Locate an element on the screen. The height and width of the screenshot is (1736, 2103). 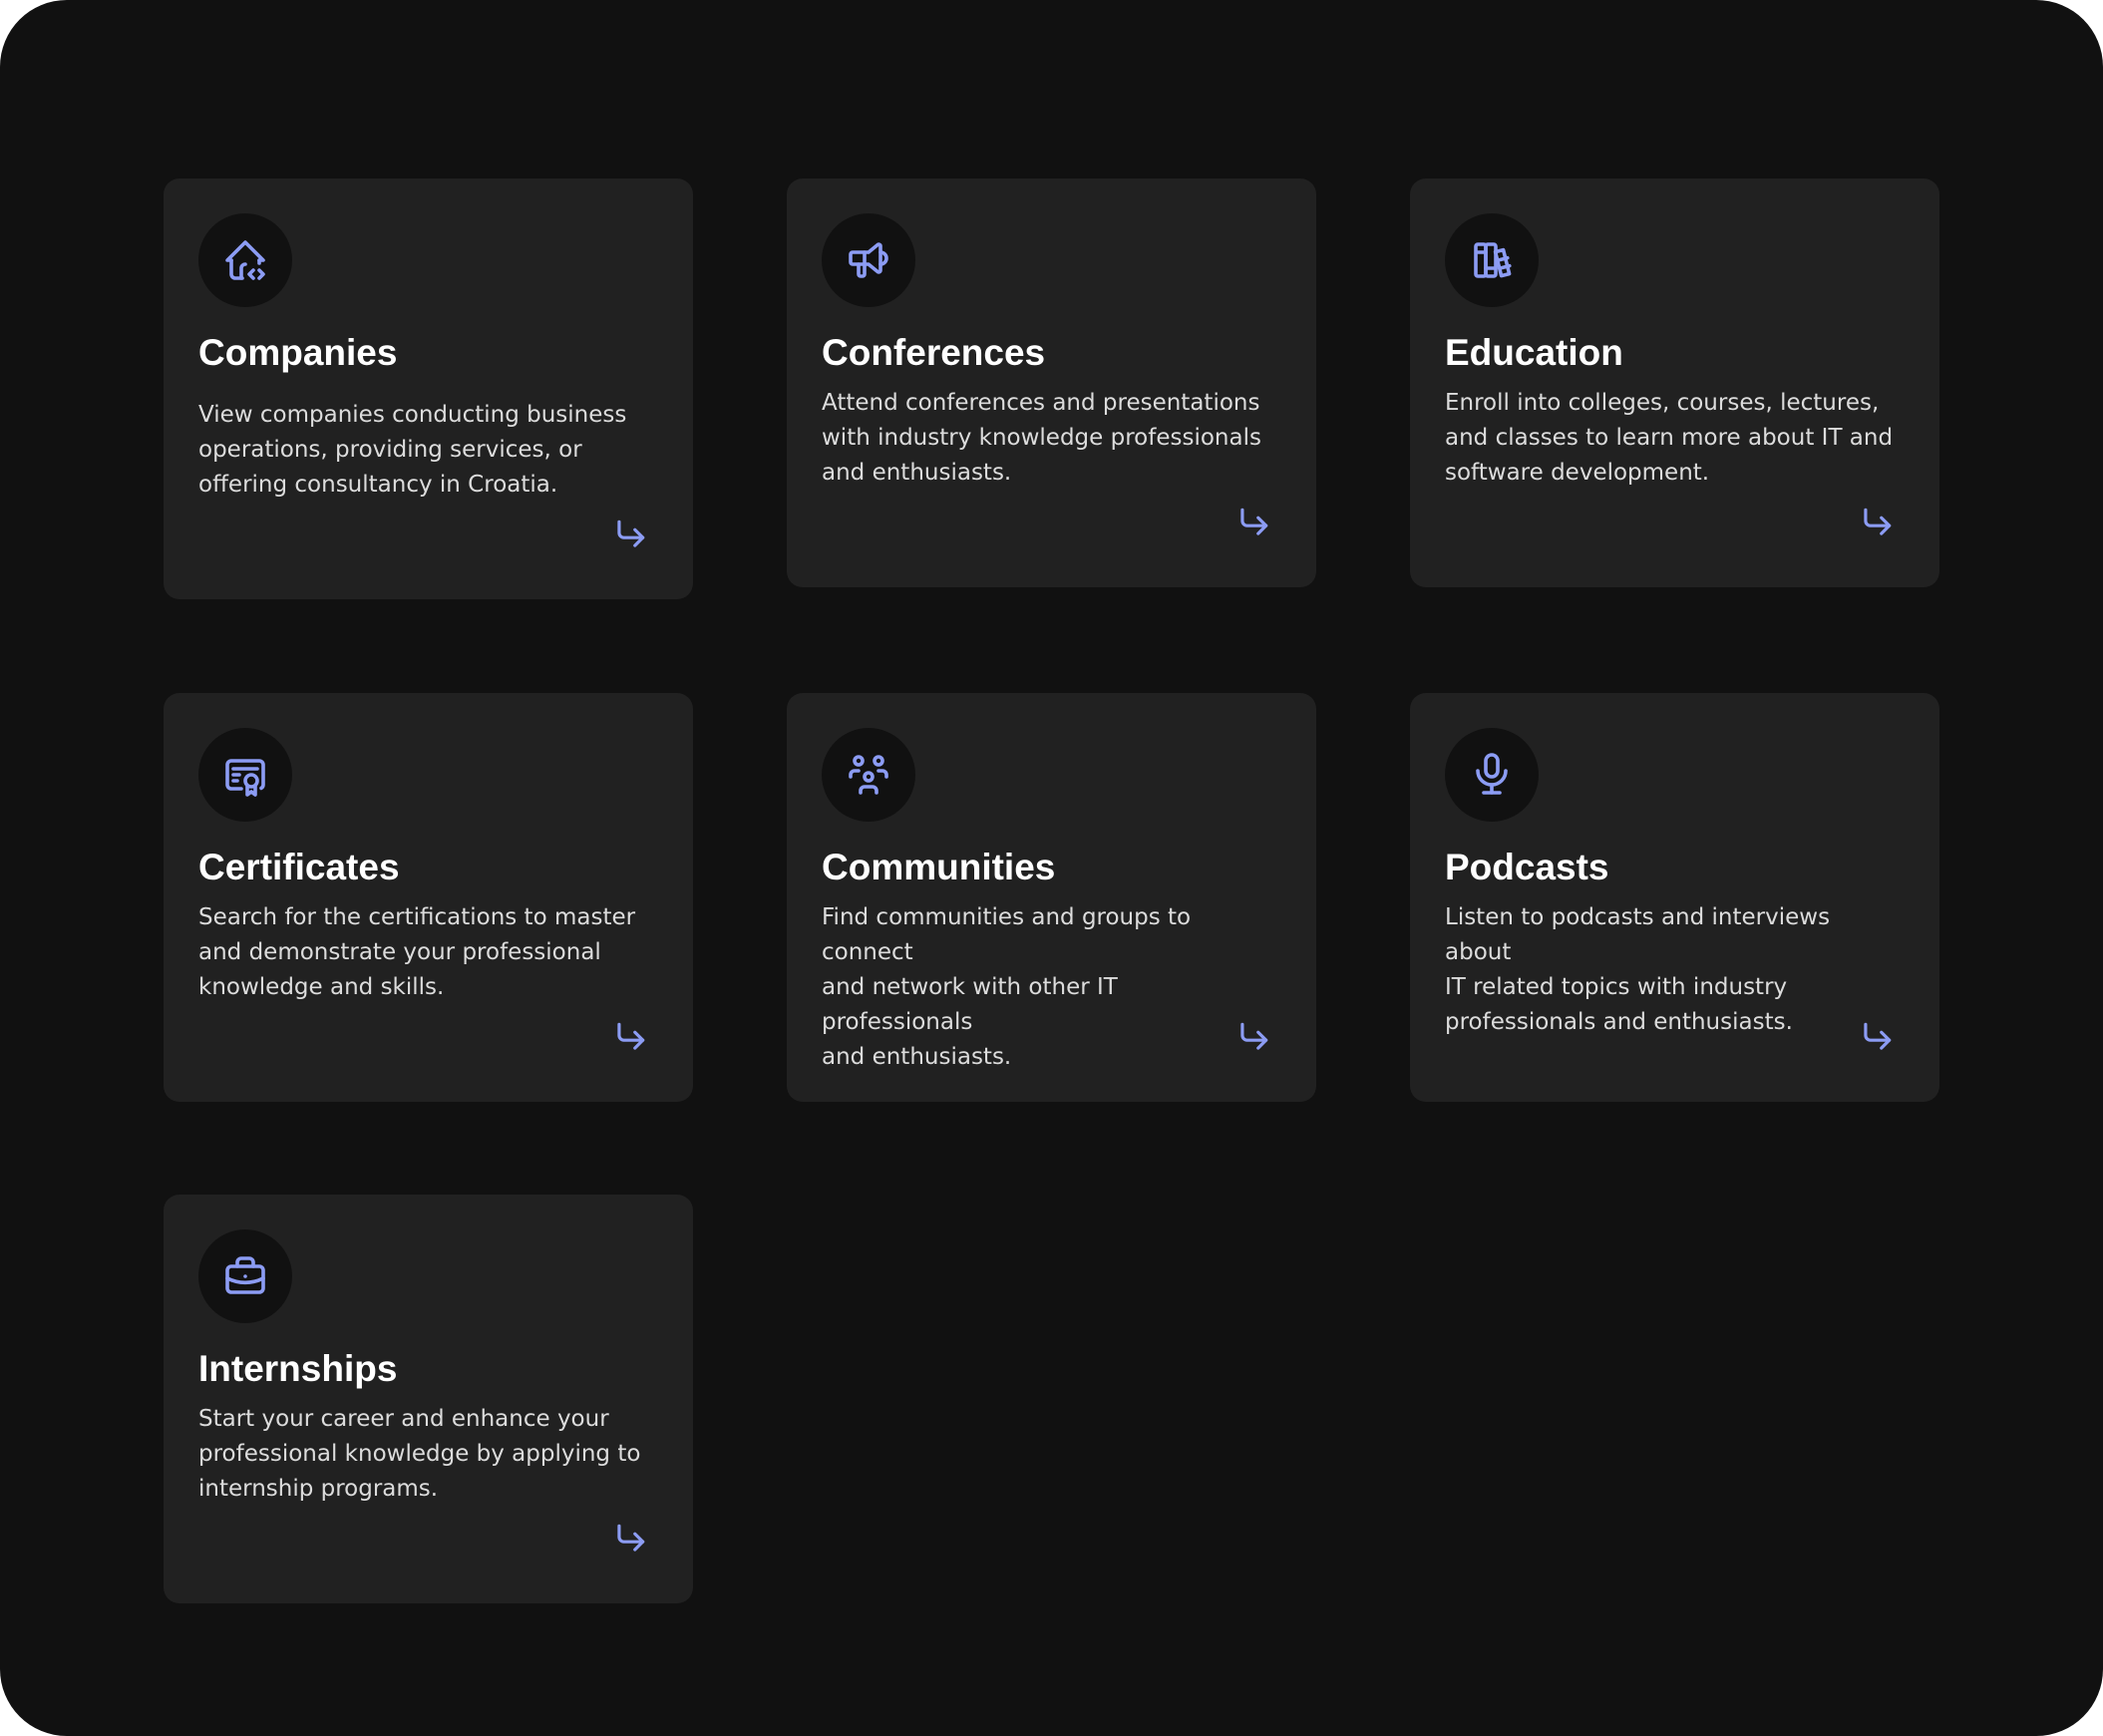
books-icon is located at coordinates (1492, 260).